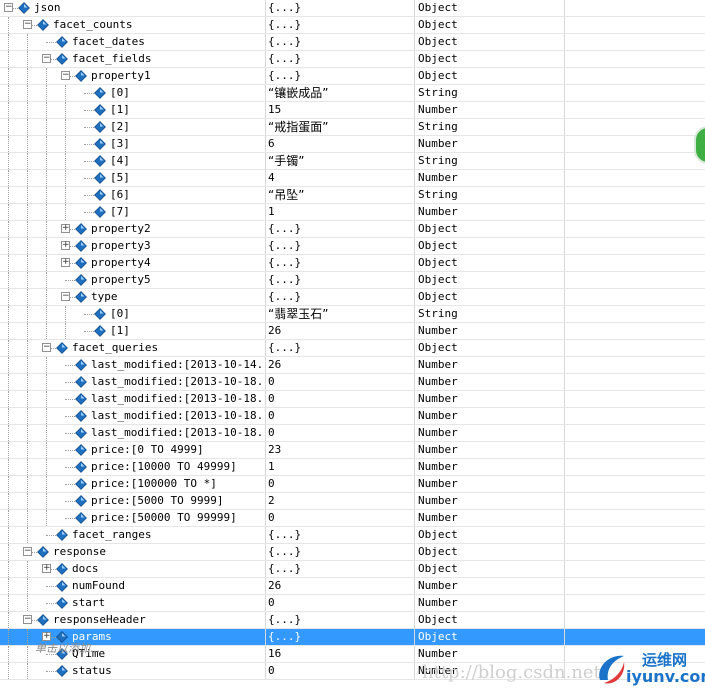  What do you see at coordinates (352, 518) in the screenshot?
I see `tree-row: price:[50000 TO 99999] 0 Number` at bounding box center [352, 518].